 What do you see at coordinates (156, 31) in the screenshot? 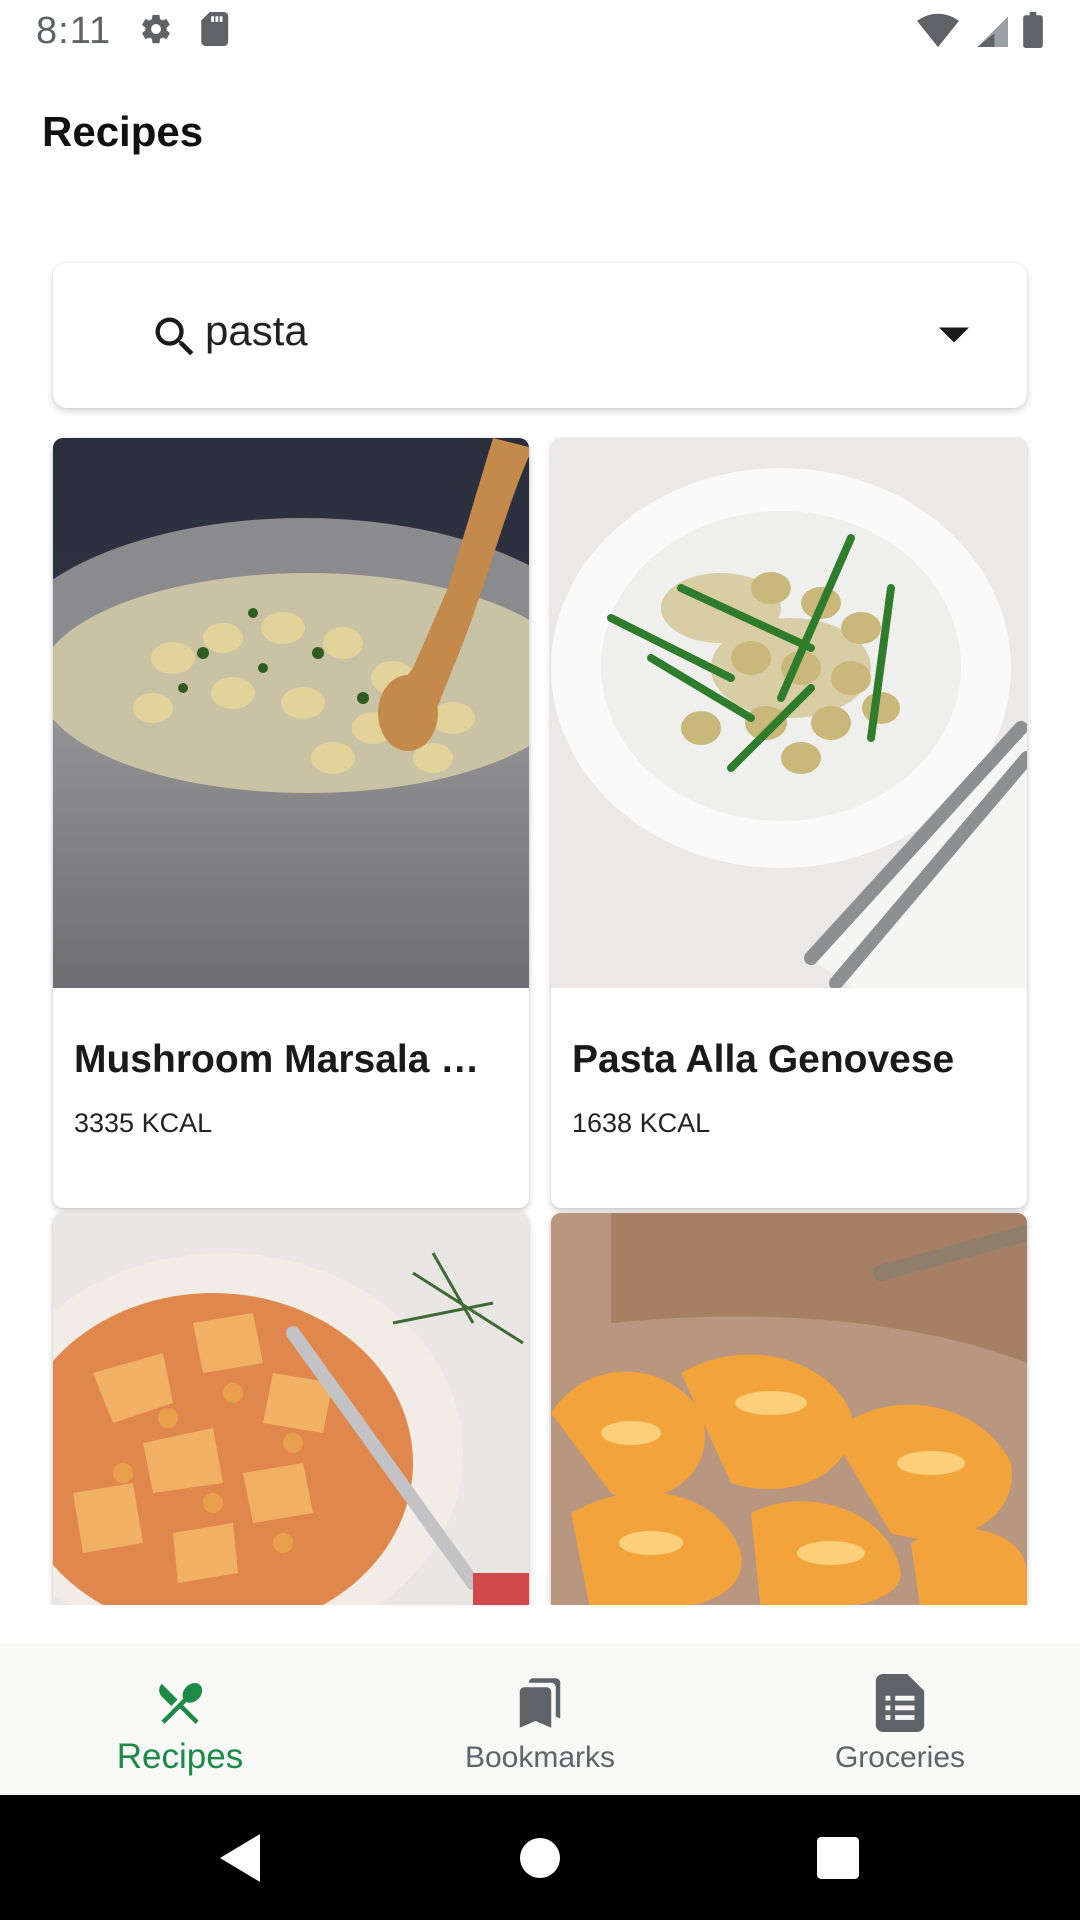
I see `gear-icon` at bounding box center [156, 31].